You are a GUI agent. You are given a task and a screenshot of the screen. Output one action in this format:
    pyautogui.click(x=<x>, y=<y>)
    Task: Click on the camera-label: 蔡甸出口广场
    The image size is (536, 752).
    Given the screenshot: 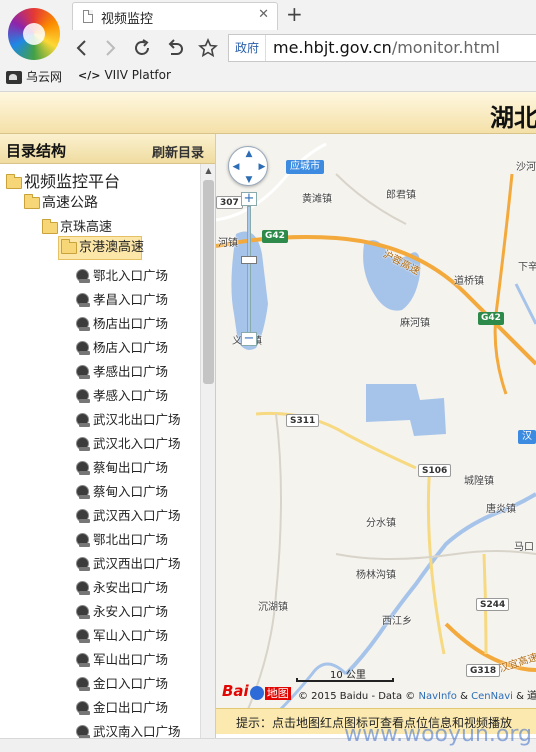 What is the action you would take?
    pyautogui.click(x=131, y=467)
    